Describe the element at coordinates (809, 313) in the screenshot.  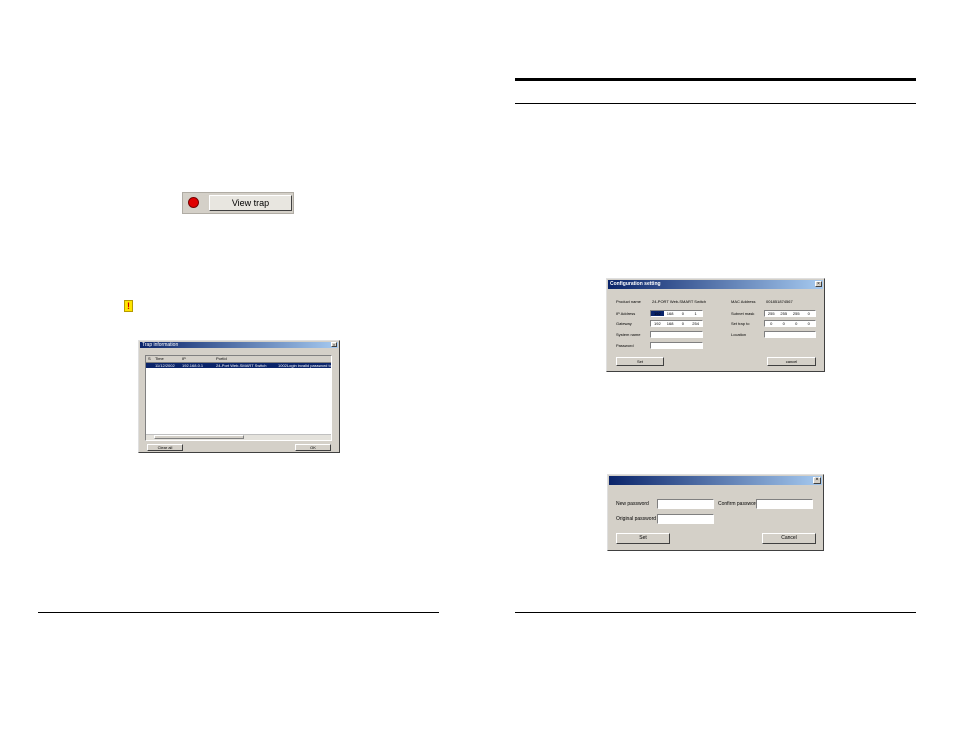
I see `subnet-octet-4: 0` at that location.